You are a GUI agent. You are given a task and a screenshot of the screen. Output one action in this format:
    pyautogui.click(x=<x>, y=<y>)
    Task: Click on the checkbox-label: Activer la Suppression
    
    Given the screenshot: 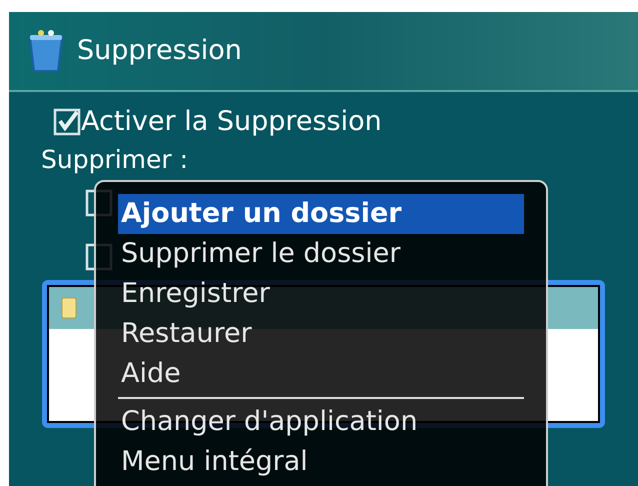 What is the action you would take?
    pyautogui.click(x=231, y=122)
    